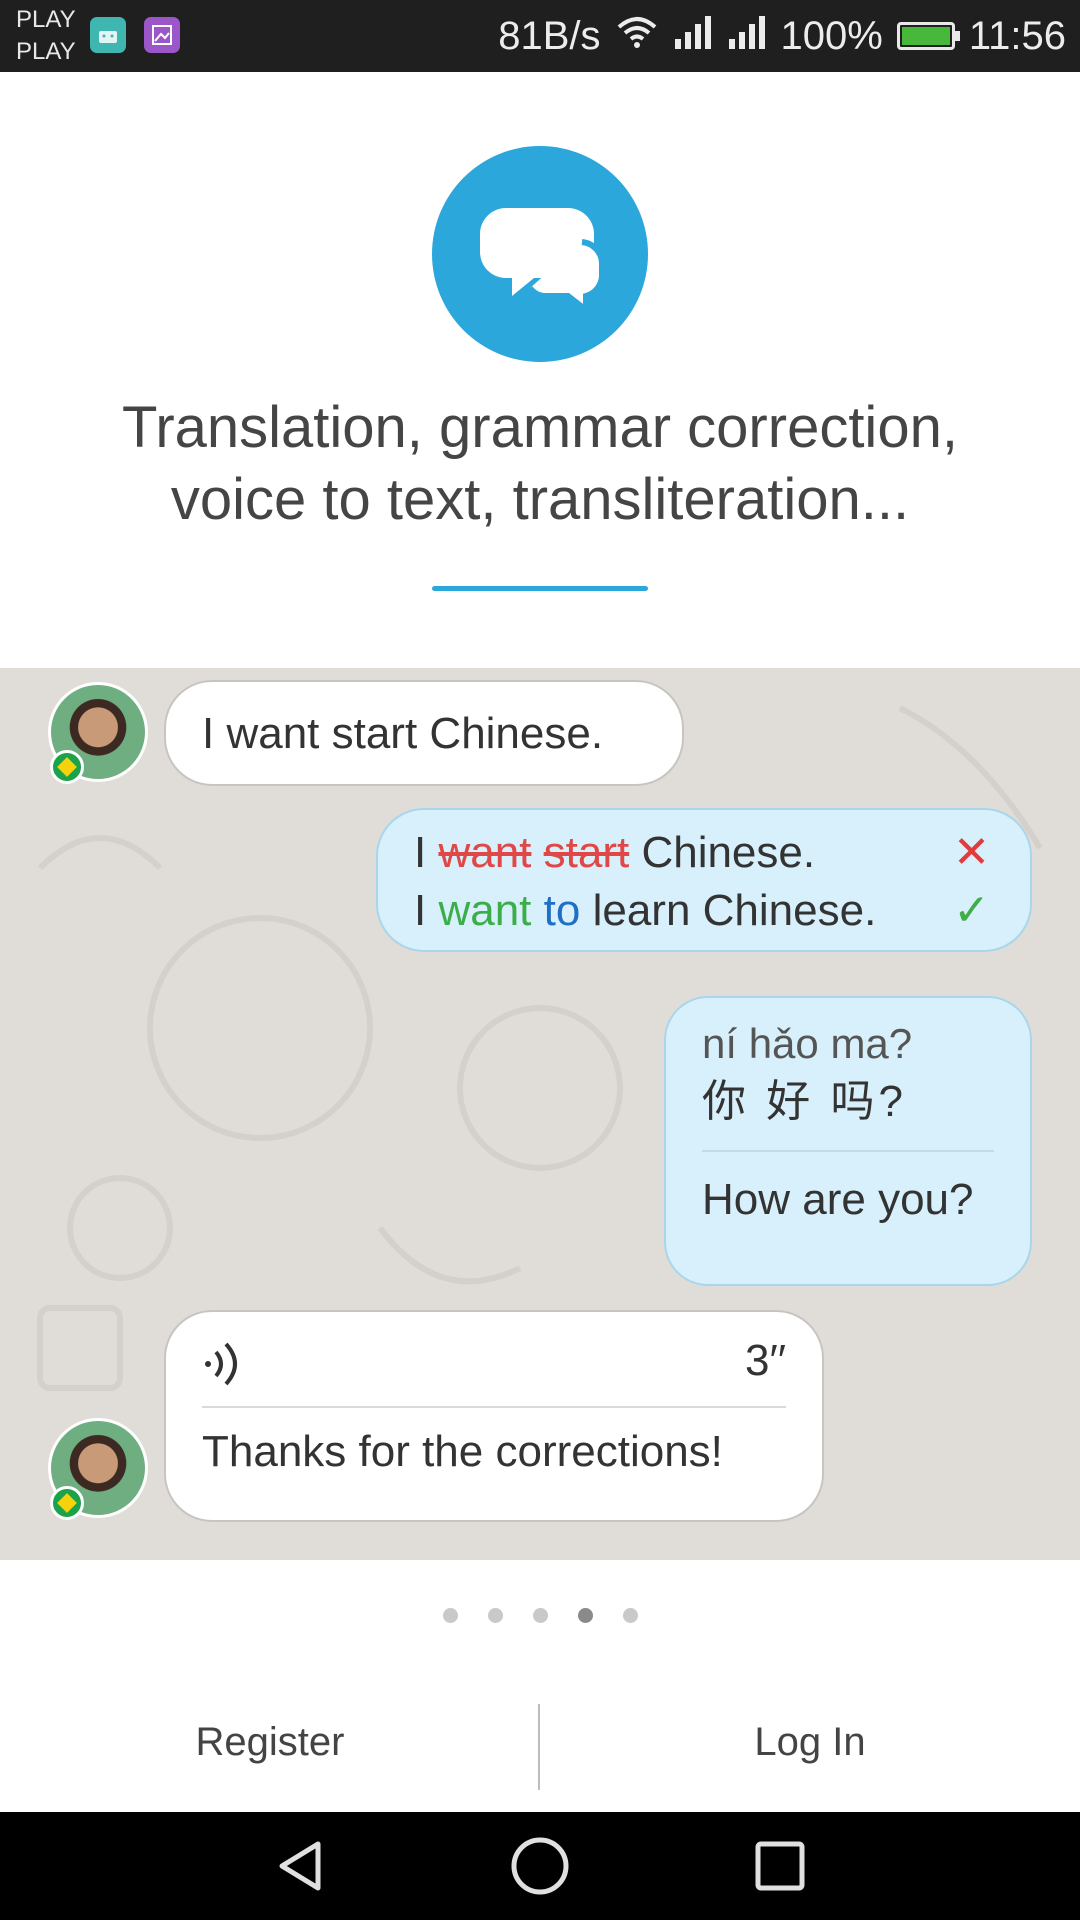  I want to click on status-bar: PLAY PLAY 81B/s 100% 11:56, so click(540, 36).